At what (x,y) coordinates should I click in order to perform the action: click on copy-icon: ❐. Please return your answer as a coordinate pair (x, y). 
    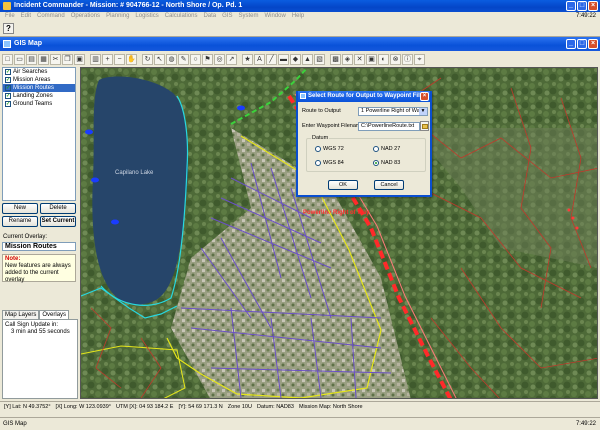
    Looking at the image, I should click on (67, 59).